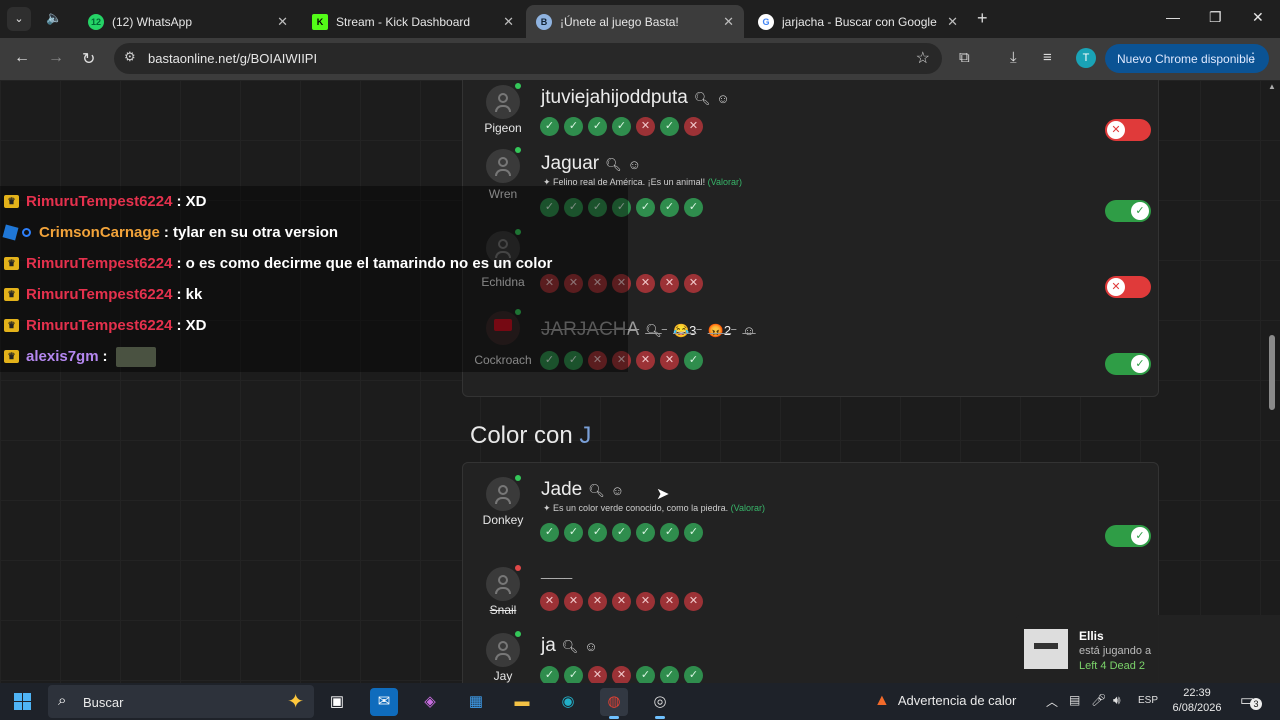  I want to click on edge-icon: ◉, so click(568, 702).